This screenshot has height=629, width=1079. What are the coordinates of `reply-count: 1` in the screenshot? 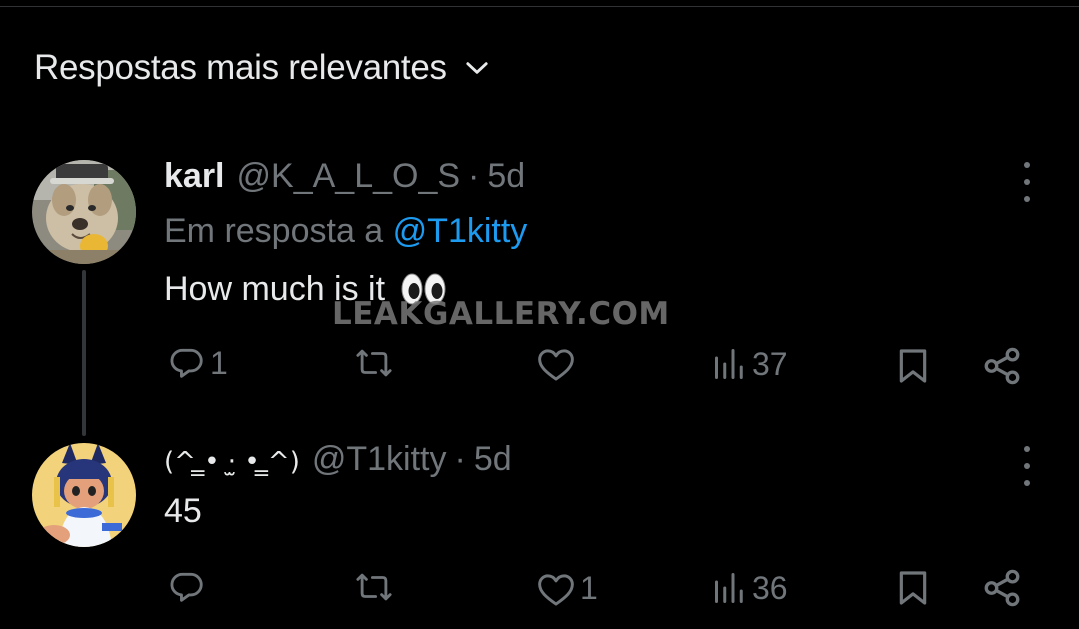 It's located at (219, 362).